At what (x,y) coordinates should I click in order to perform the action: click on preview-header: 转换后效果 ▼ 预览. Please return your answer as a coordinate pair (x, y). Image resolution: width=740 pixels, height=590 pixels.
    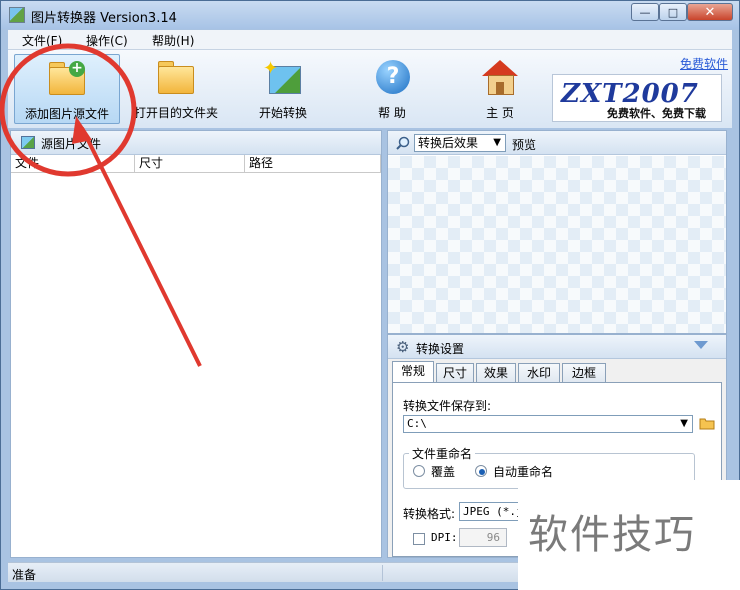
    Looking at the image, I should click on (557, 143).